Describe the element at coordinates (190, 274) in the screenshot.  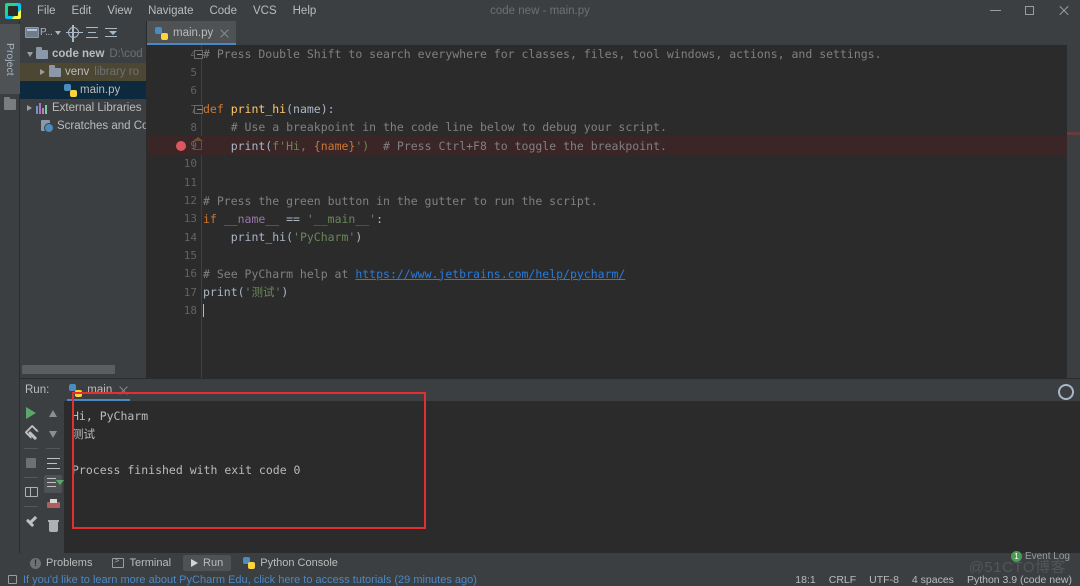
I see `line-number: 16` at that location.